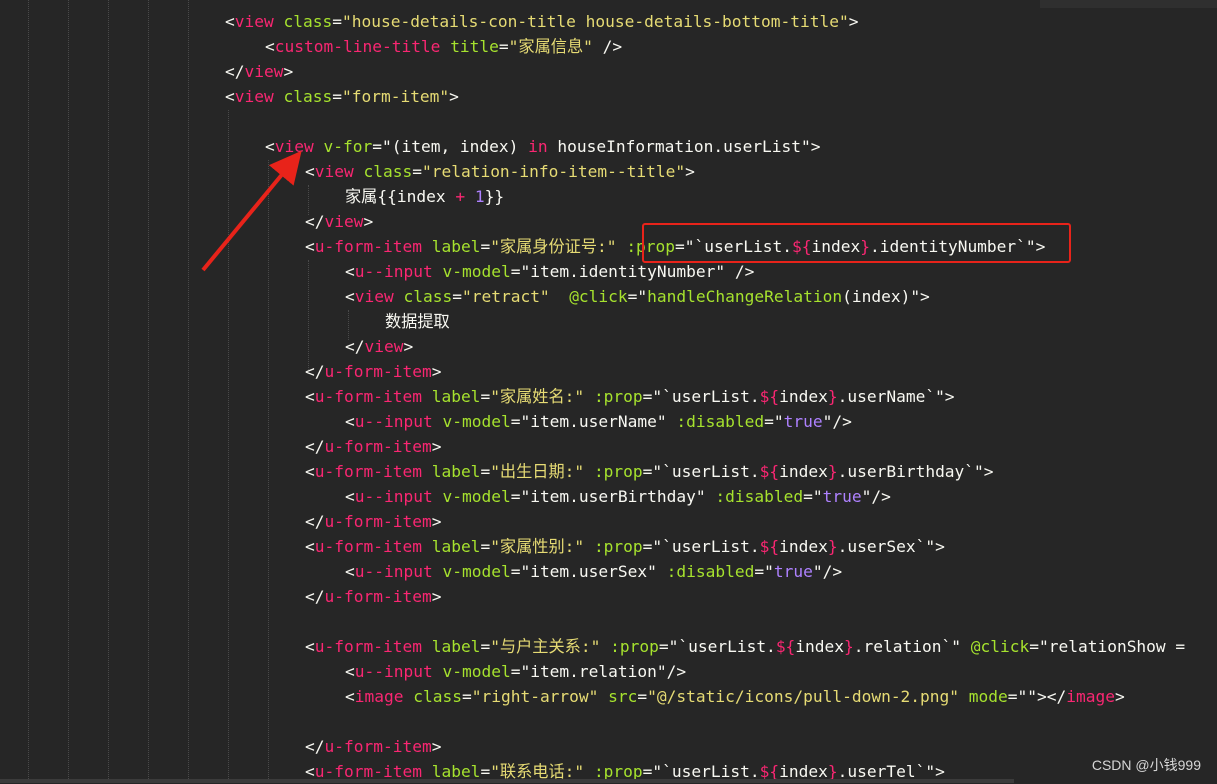 The width and height of the screenshot is (1217, 784). Describe the element at coordinates (1146, 765) in the screenshot. I see `watermark: CSDN @小钱999` at that location.